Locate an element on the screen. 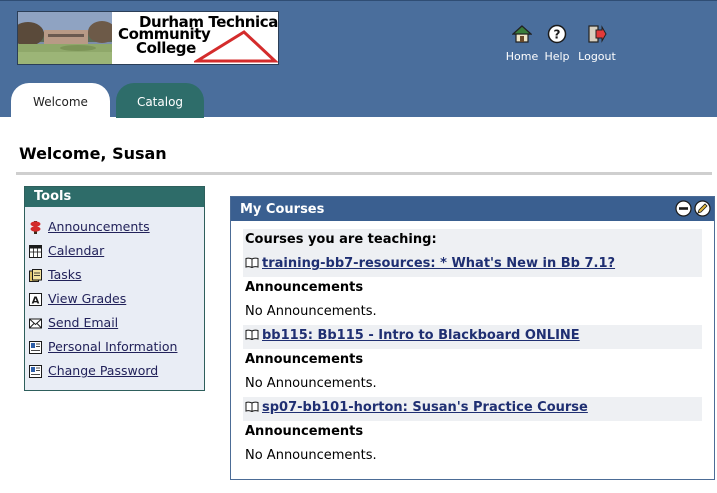 This screenshot has height=493, width=717. help-label: Help is located at coordinates (557, 56).